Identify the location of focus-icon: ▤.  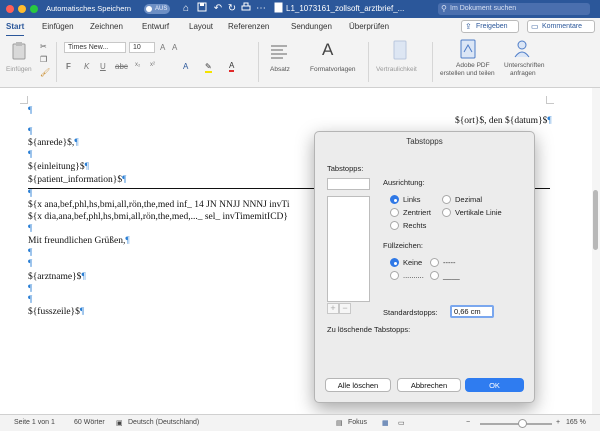
(339, 423).